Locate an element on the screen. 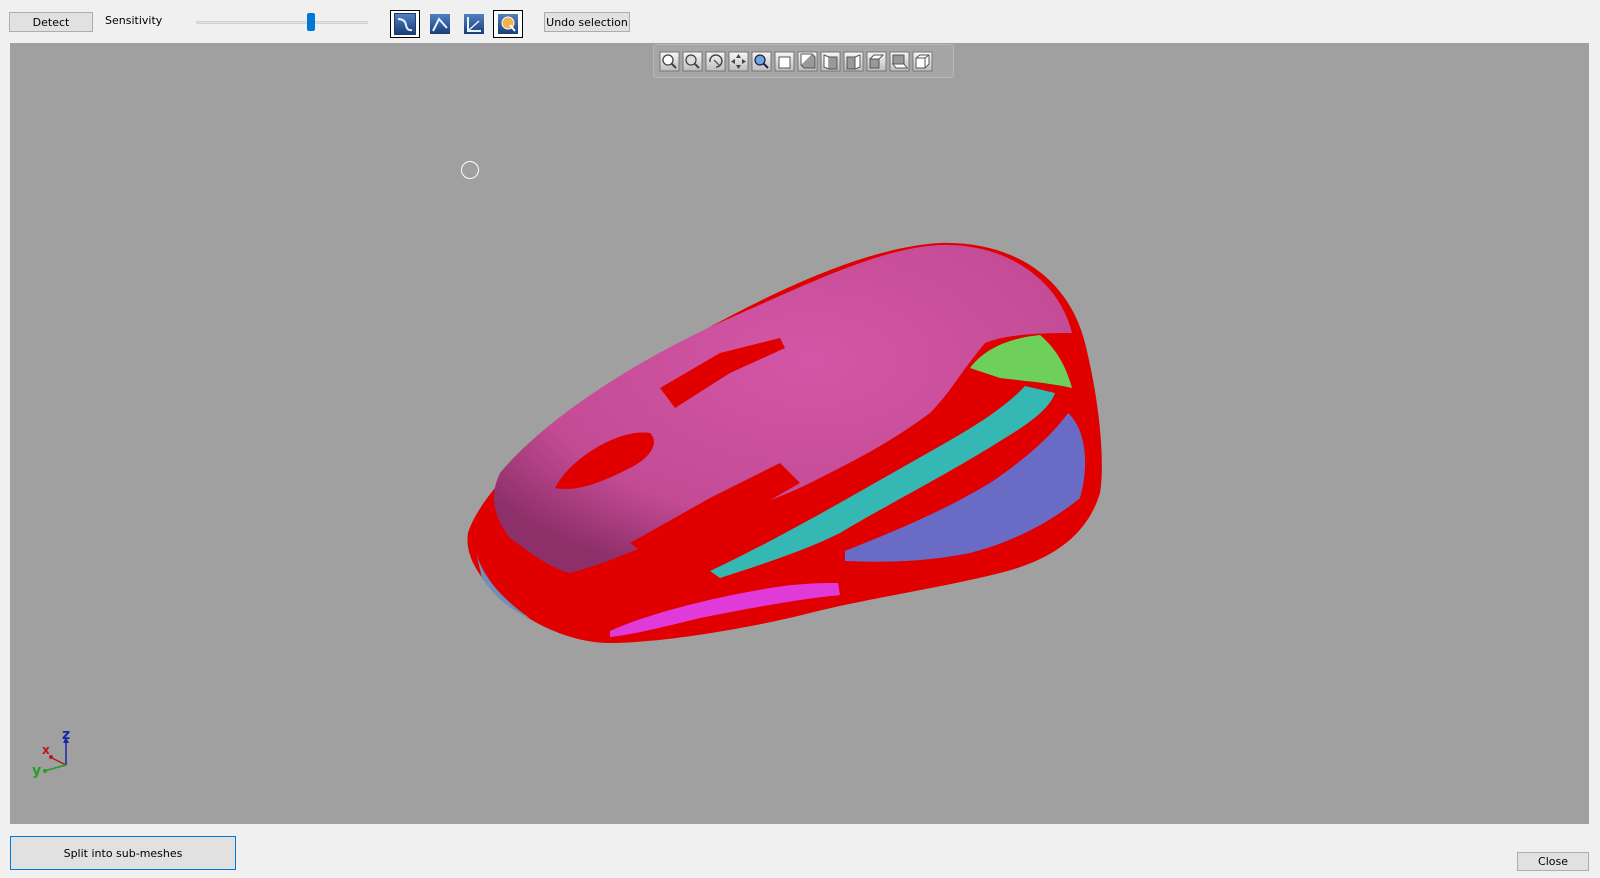 The width and height of the screenshot is (1600, 878). undo-selection-button: Undo selection is located at coordinates (587, 22).